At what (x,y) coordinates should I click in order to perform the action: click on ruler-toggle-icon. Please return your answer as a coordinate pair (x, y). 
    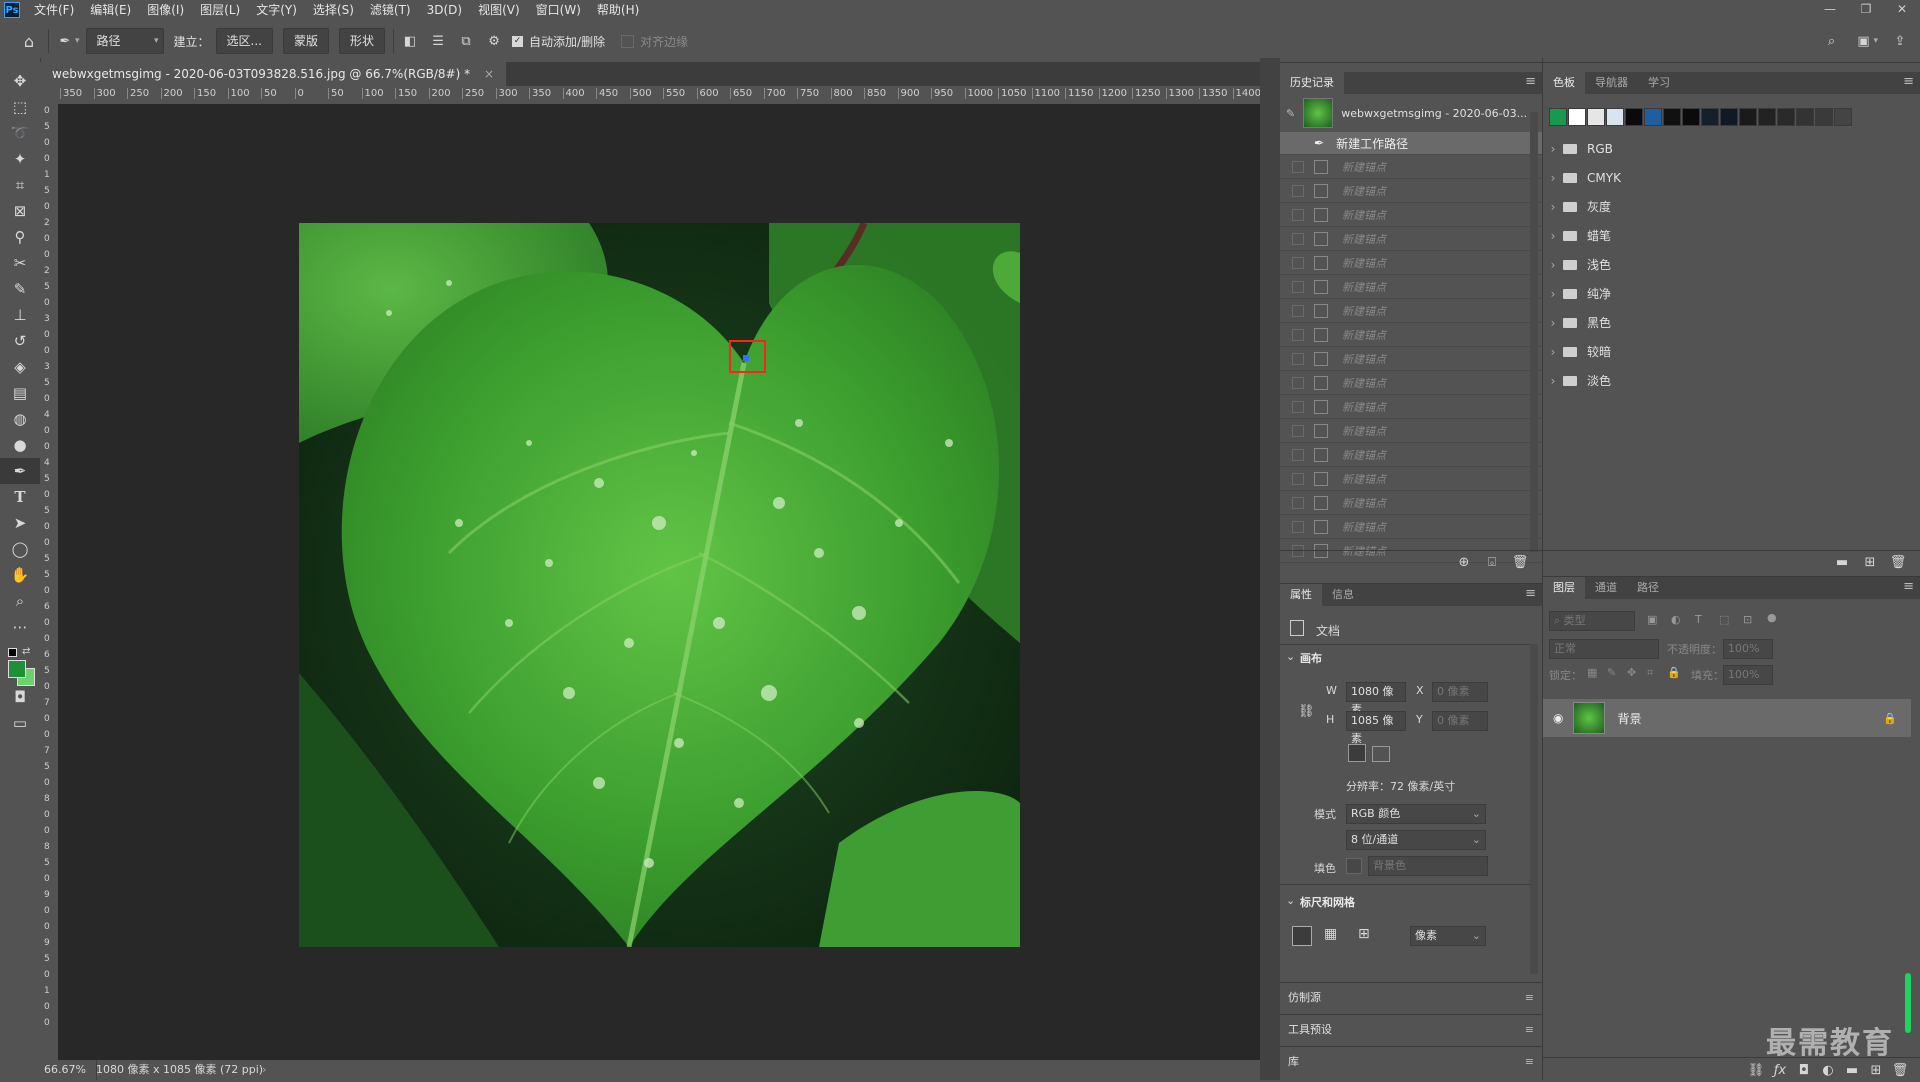
    Looking at the image, I should click on (1302, 936).